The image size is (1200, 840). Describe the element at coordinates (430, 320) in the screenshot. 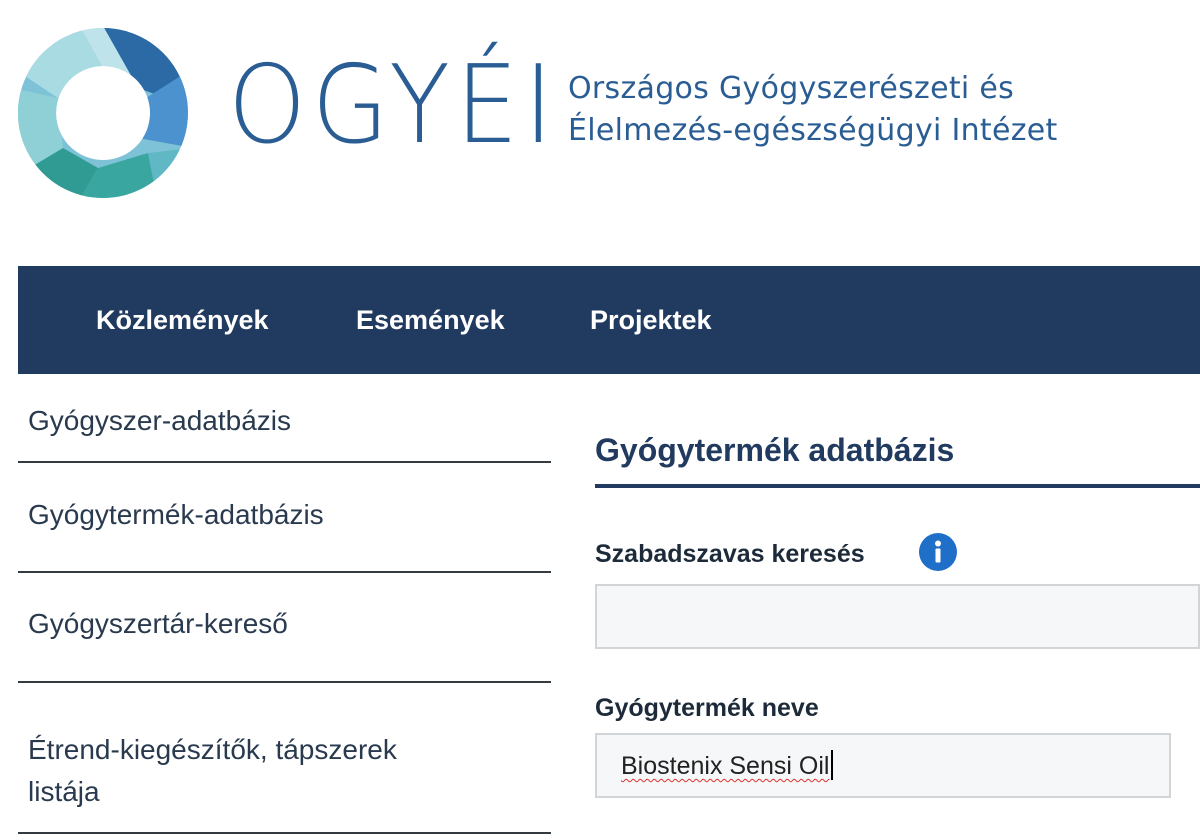

I see `nav-item-esemenyek: Események` at that location.